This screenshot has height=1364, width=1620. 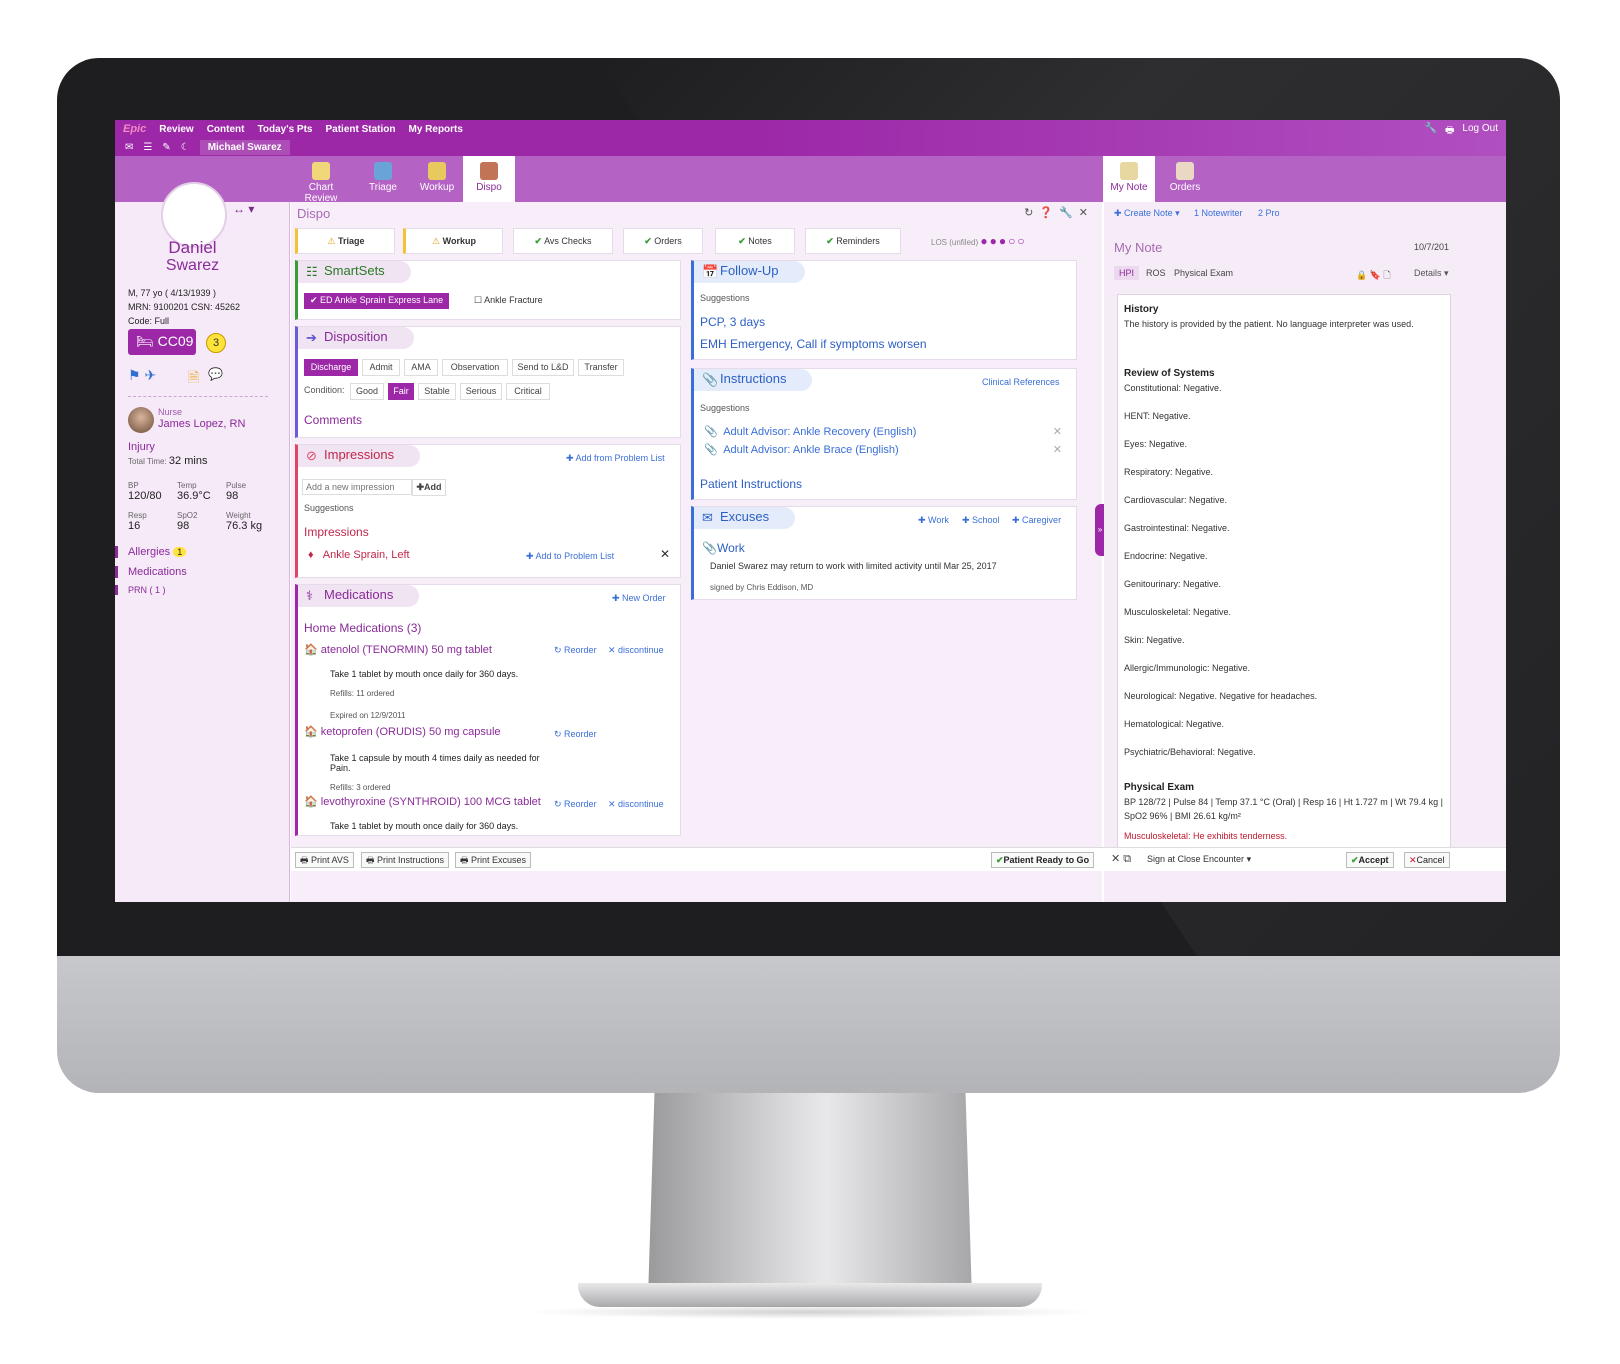 I want to click on discontinue-levothyroxine: ✕ discontinue, so click(x=636, y=804).